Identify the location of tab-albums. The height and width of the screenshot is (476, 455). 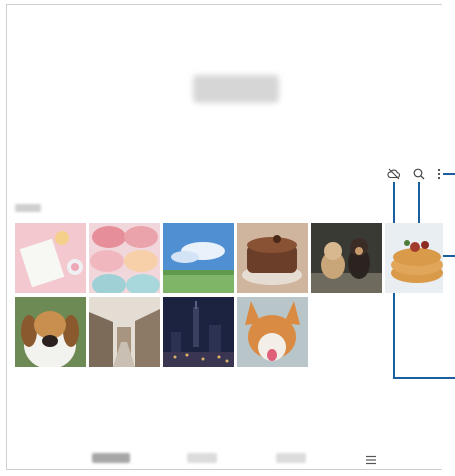
(202, 458).